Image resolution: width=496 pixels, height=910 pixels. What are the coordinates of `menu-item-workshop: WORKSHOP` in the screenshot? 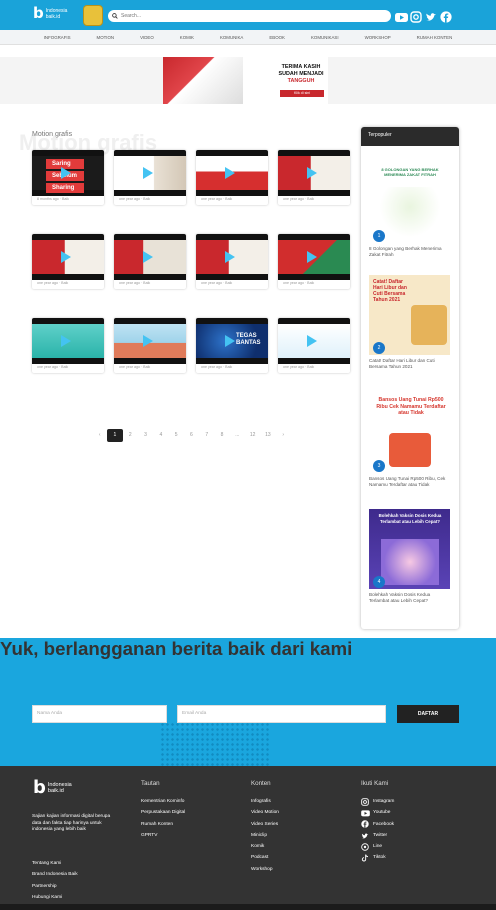 It's located at (378, 37).